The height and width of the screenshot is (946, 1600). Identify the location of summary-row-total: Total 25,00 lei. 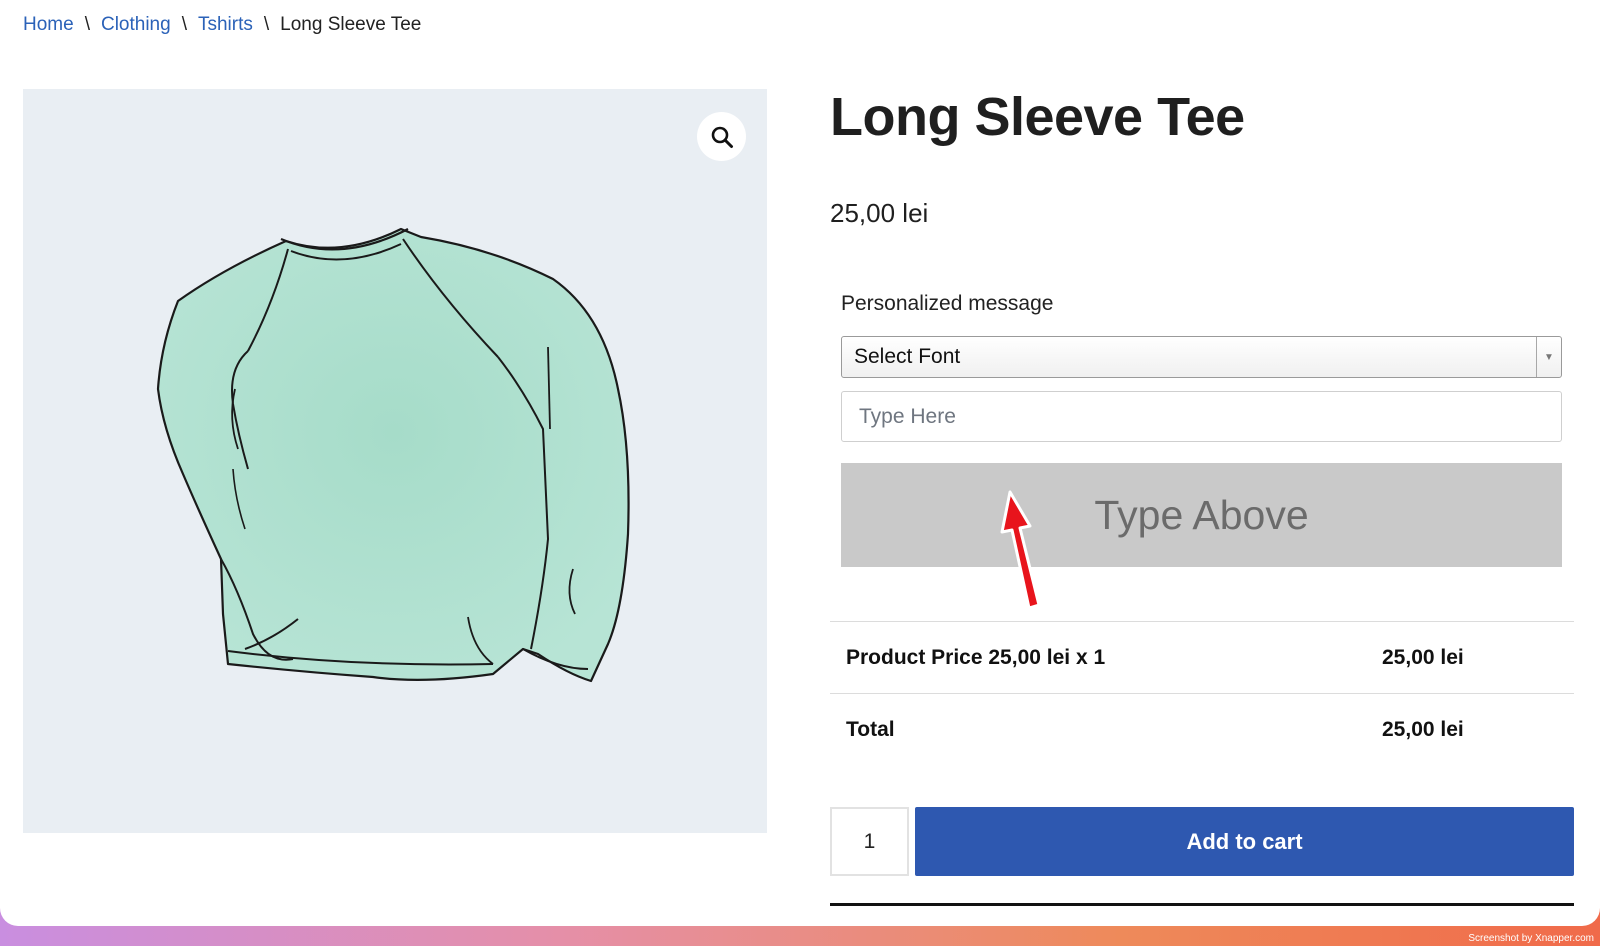
(1202, 729).